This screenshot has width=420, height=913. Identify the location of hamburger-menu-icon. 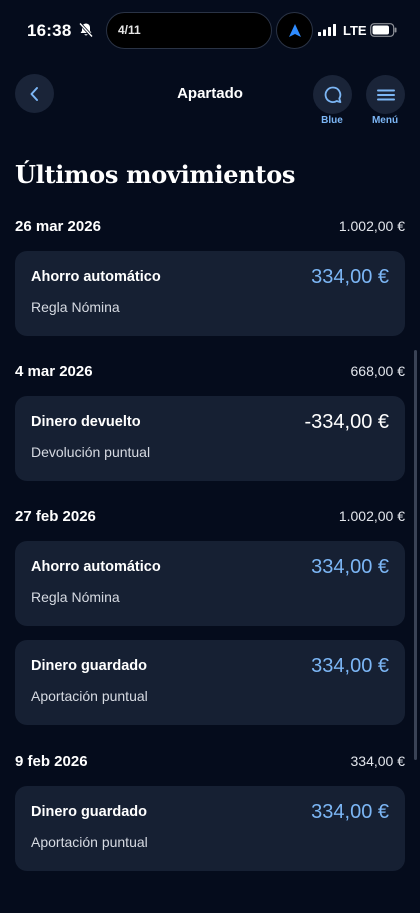
(385, 94).